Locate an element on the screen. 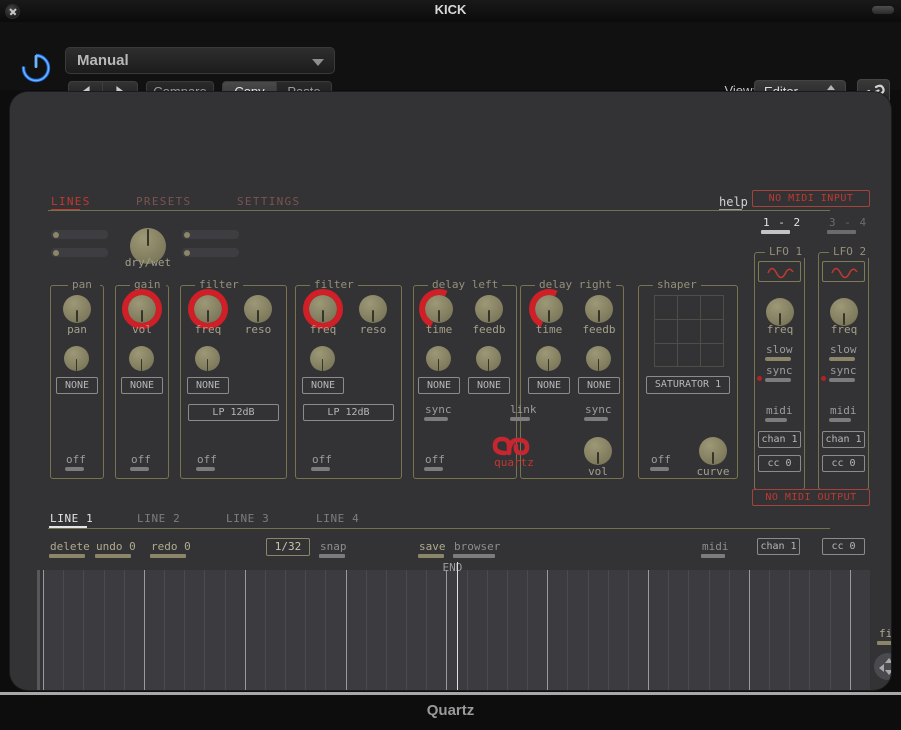  delete-button: delete is located at coordinates (70, 546).